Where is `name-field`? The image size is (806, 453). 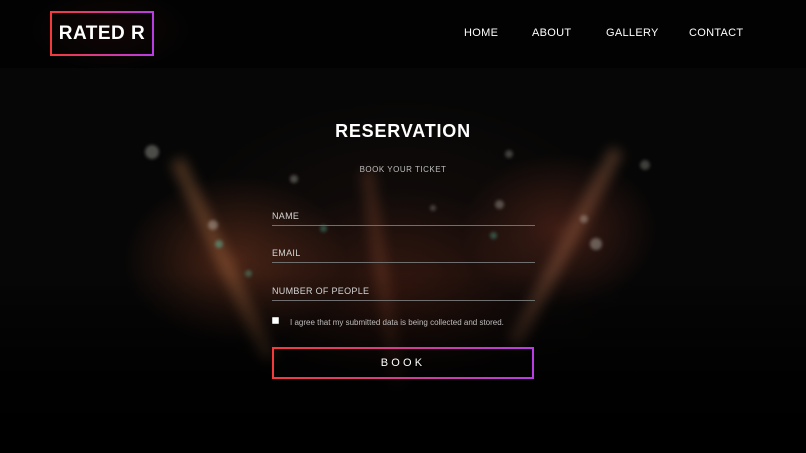
name-field is located at coordinates (403, 216).